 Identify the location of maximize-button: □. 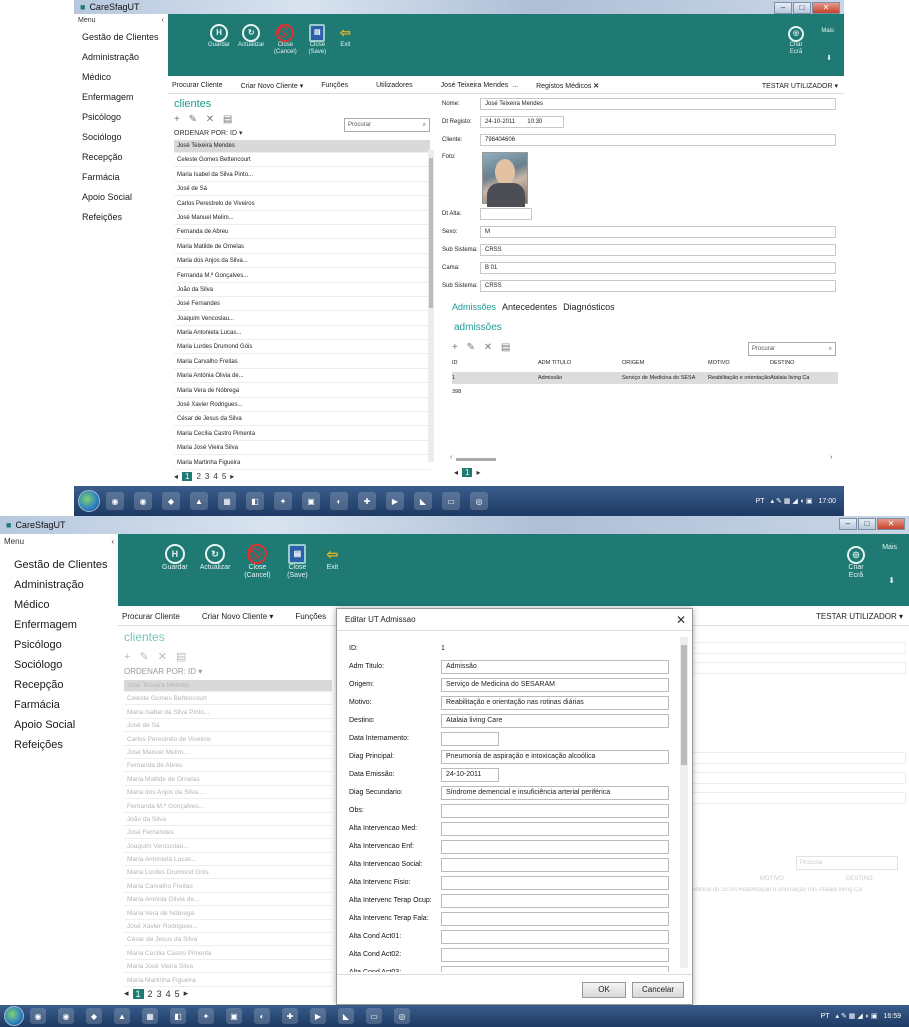
(867, 524).